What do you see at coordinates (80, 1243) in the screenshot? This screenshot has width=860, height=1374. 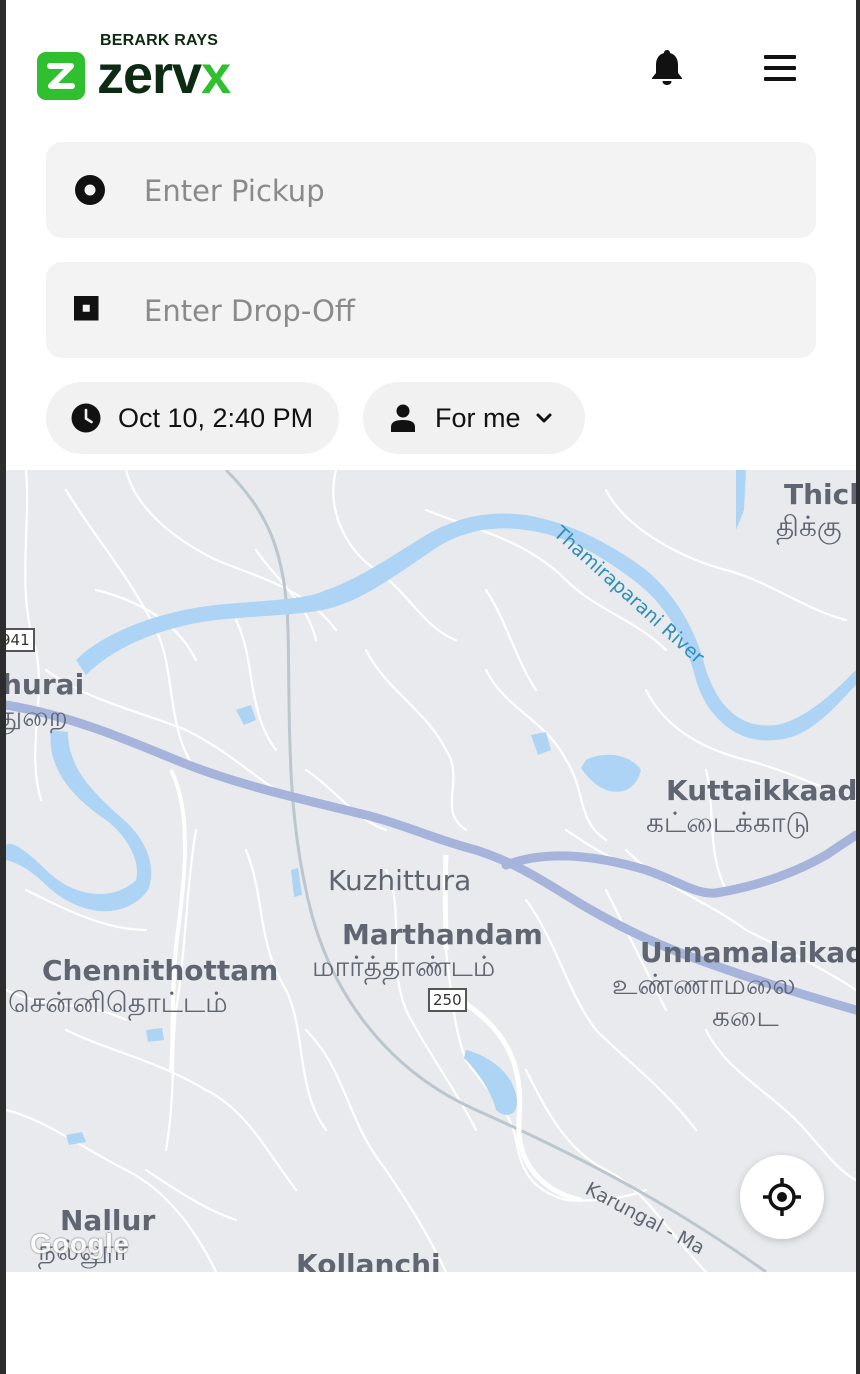 I see `google-attribution: Google` at bounding box center [80, 1243].